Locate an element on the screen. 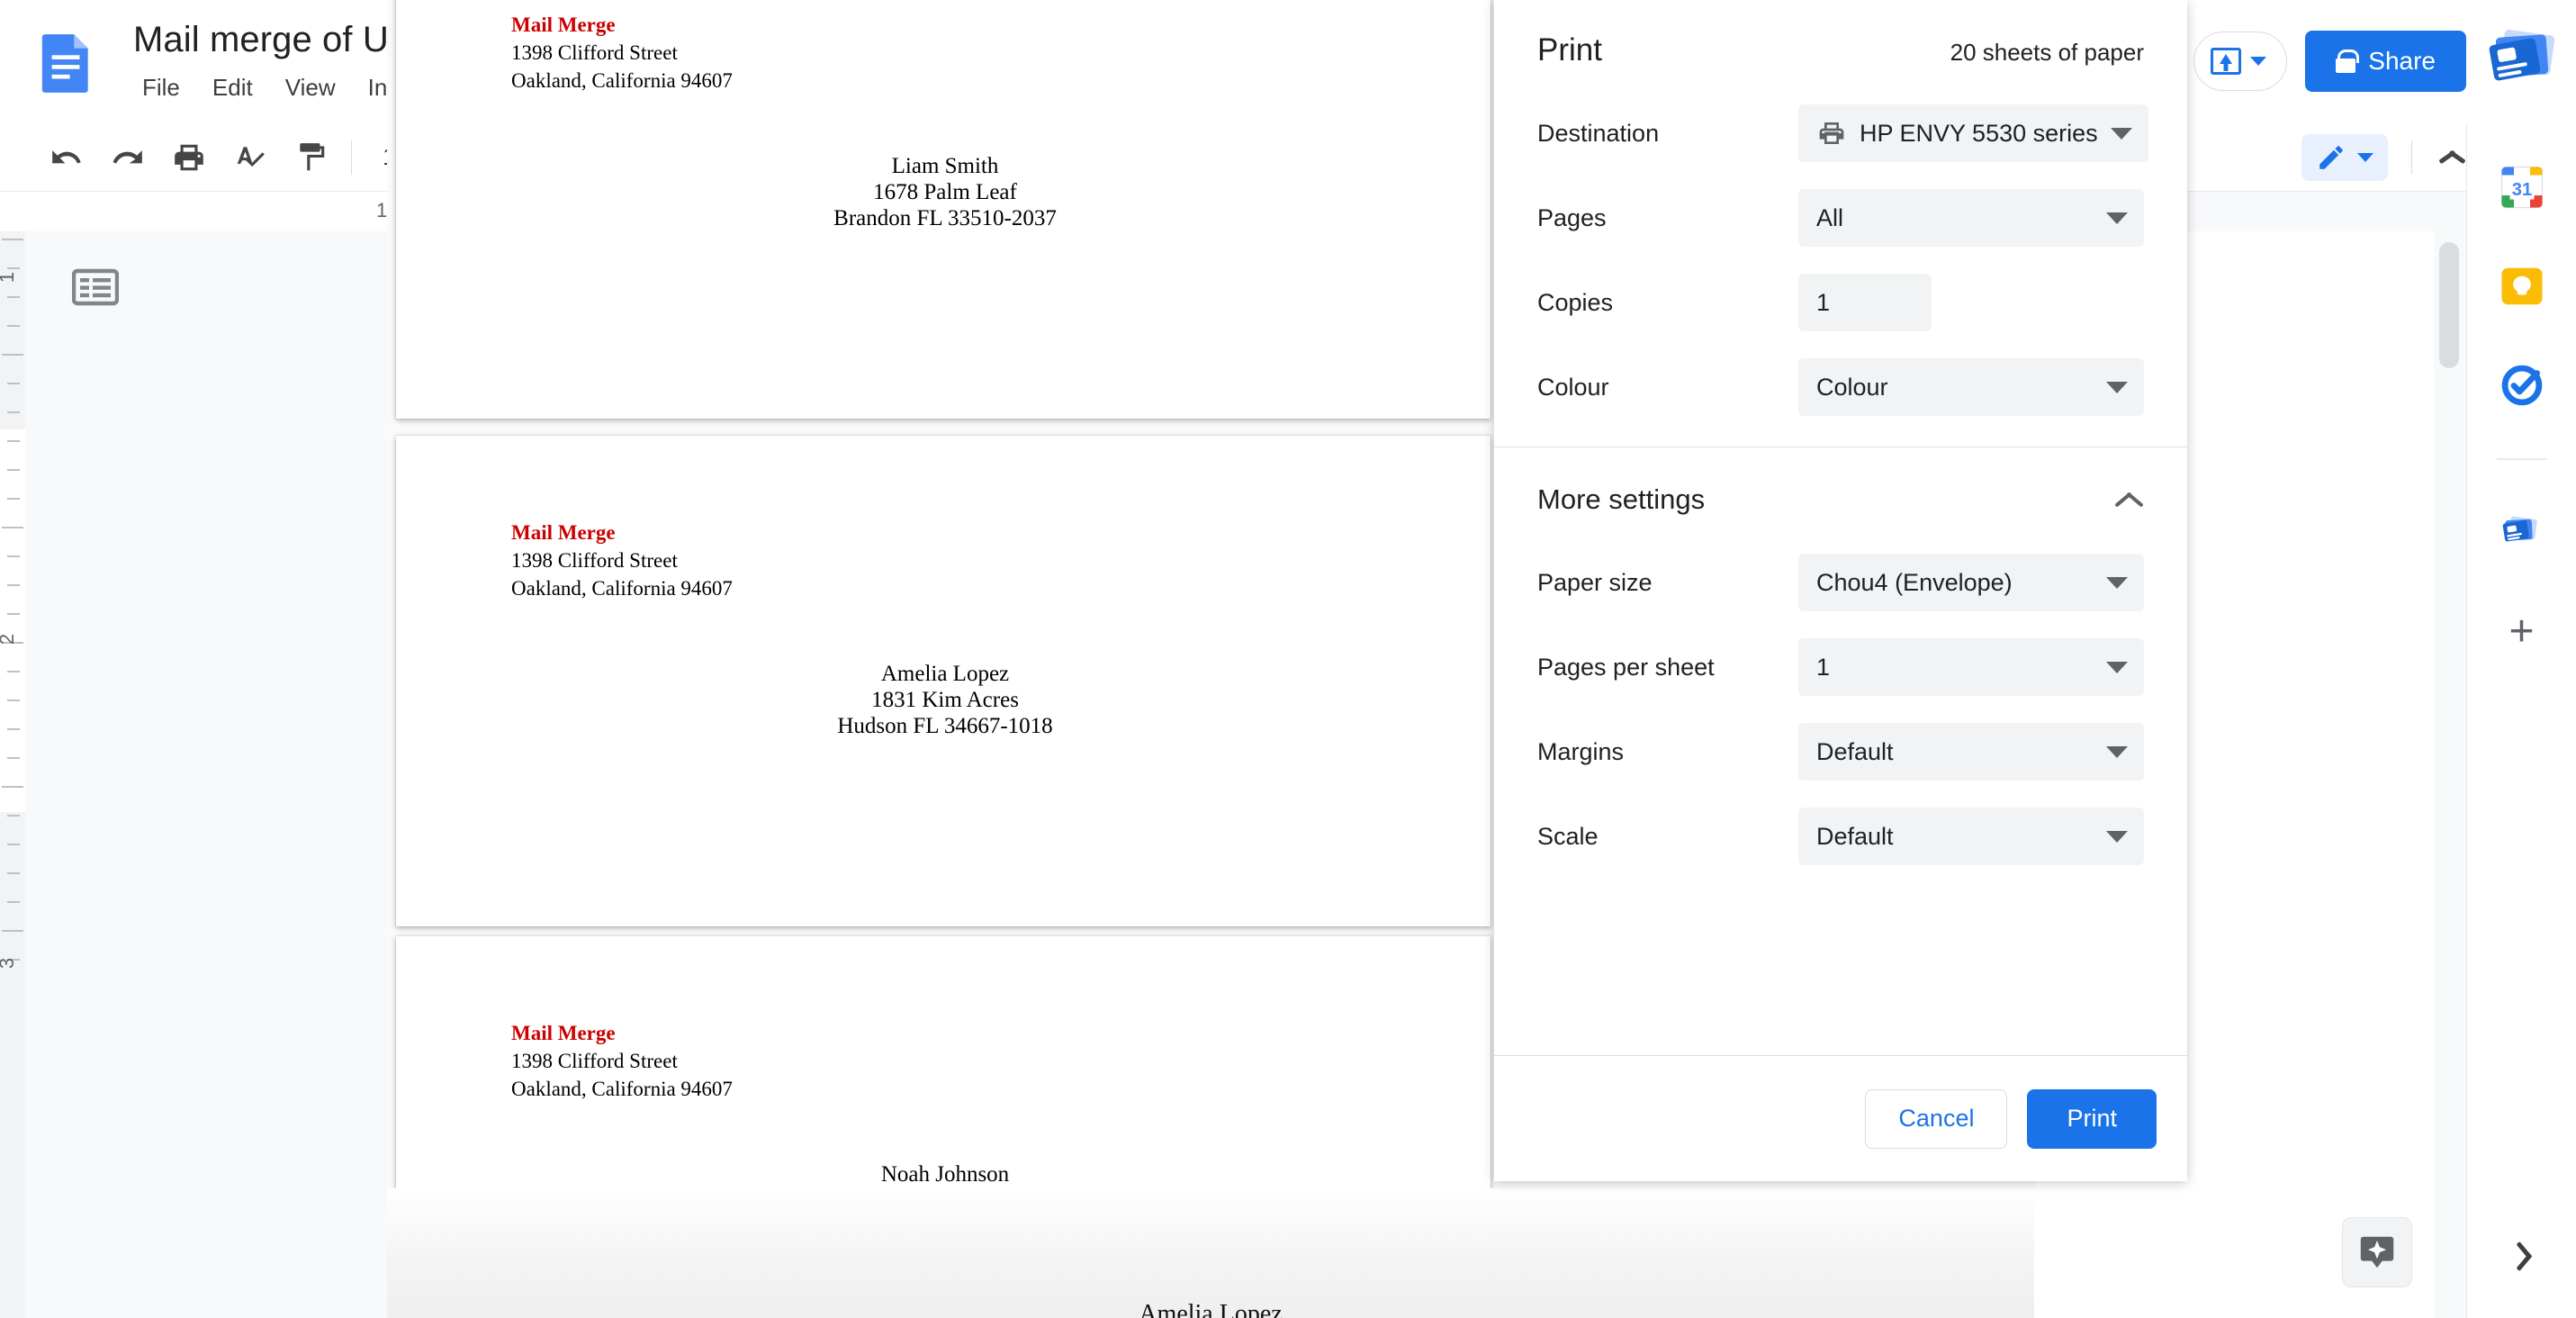 The width and height of the screenshot is (2576, 1318). undo-icon is located at coordinates (66, 157).